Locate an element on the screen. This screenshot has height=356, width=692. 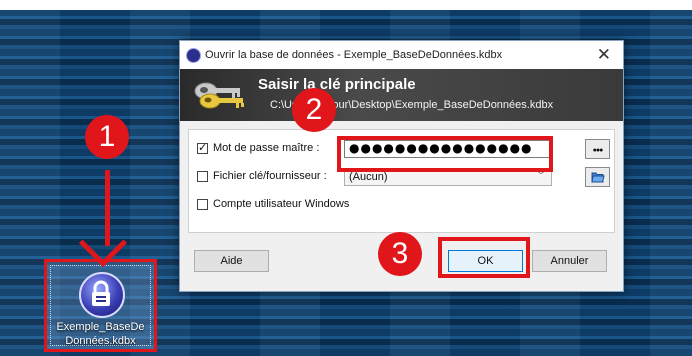
windows-account-label: Compte utilisateur Windows is located at coordinates (281, 204).